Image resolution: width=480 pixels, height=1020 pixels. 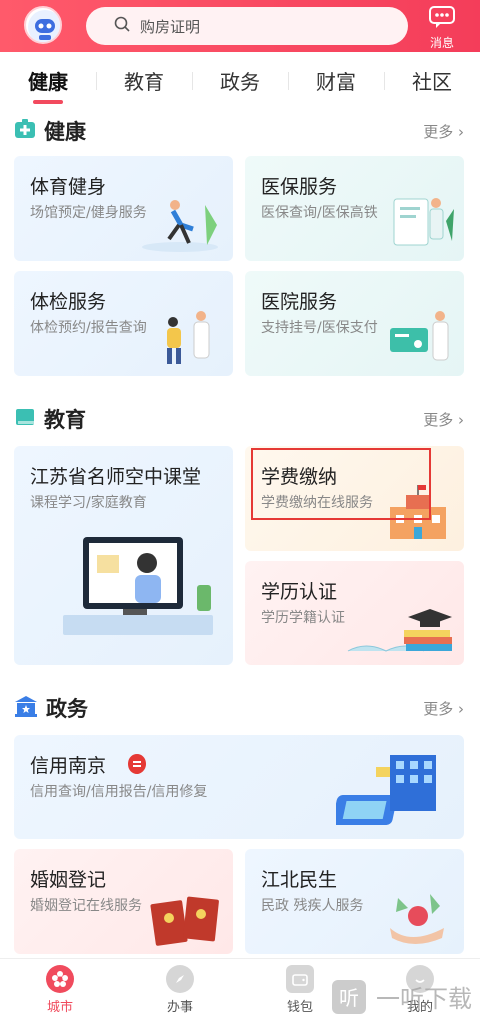 What do you see at coordinates (68, 302) in the screenshot?
I see `card-title: 体检服务` at bounding box center [68, 302].